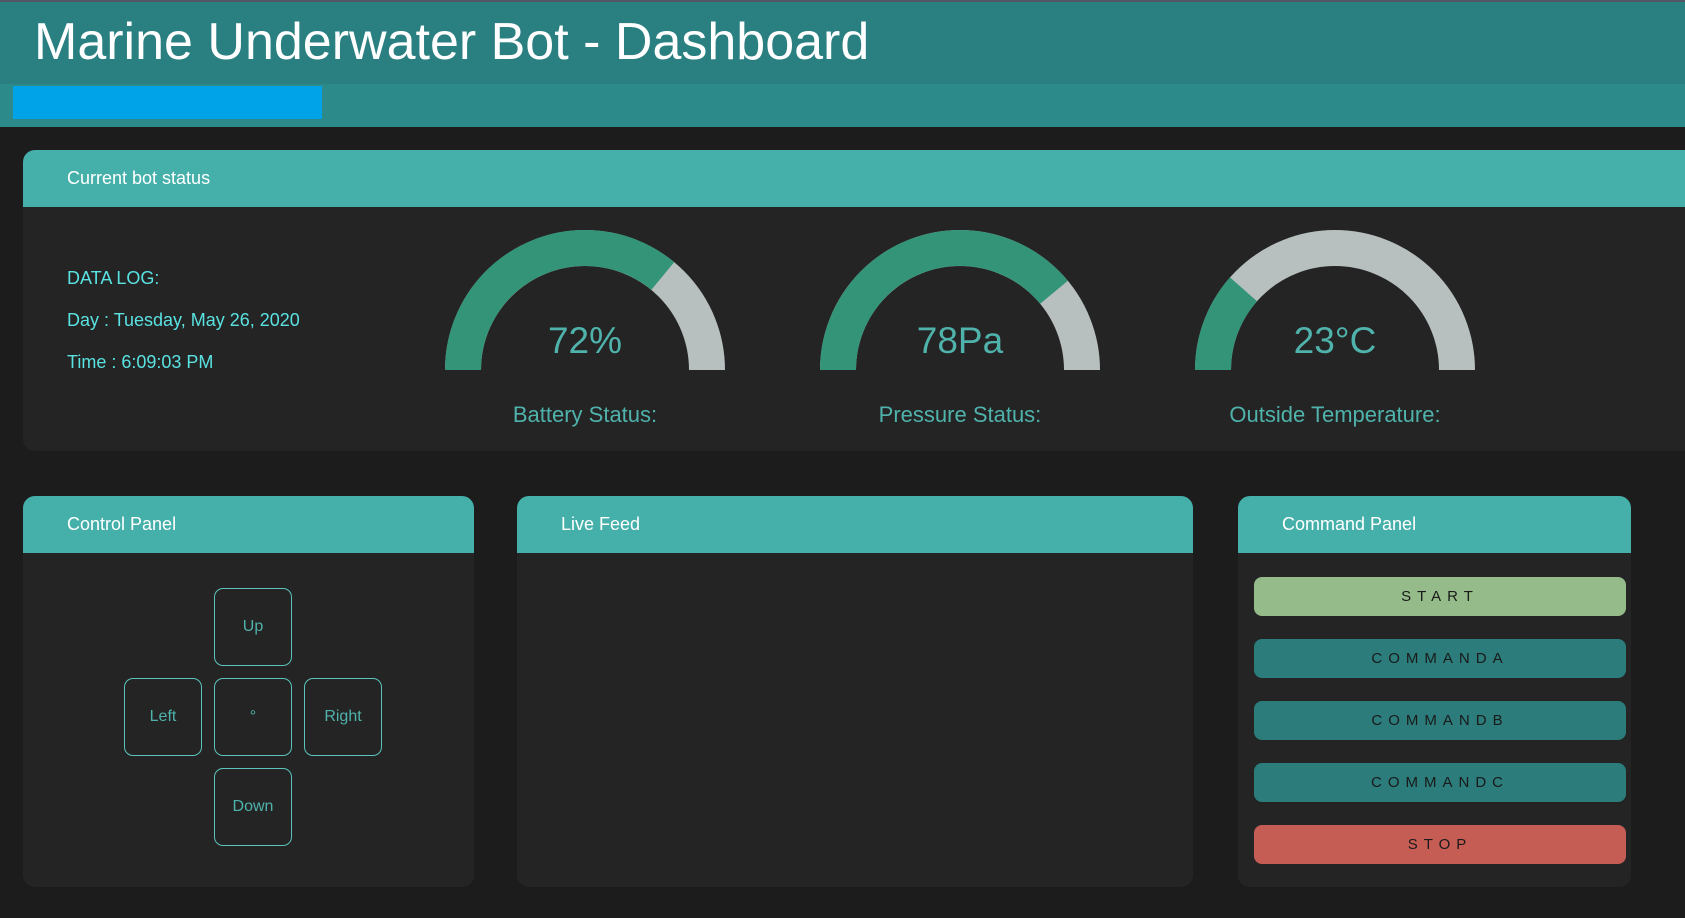 This screenshot has width=1685, height=918. I want to click on command-a-button: COMMANDA, so click(1440, 658).